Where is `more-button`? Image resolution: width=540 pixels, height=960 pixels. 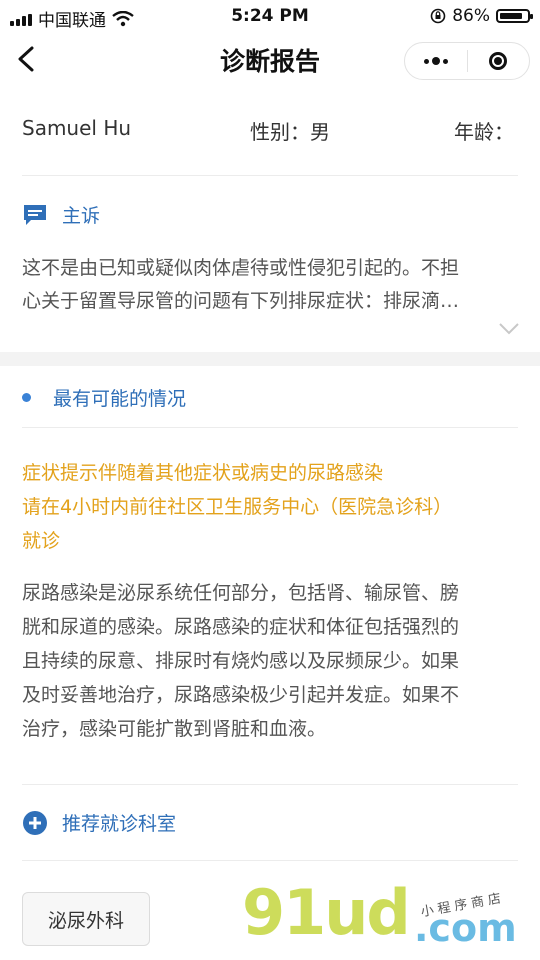 more-button is located at coordinates (436, 61).